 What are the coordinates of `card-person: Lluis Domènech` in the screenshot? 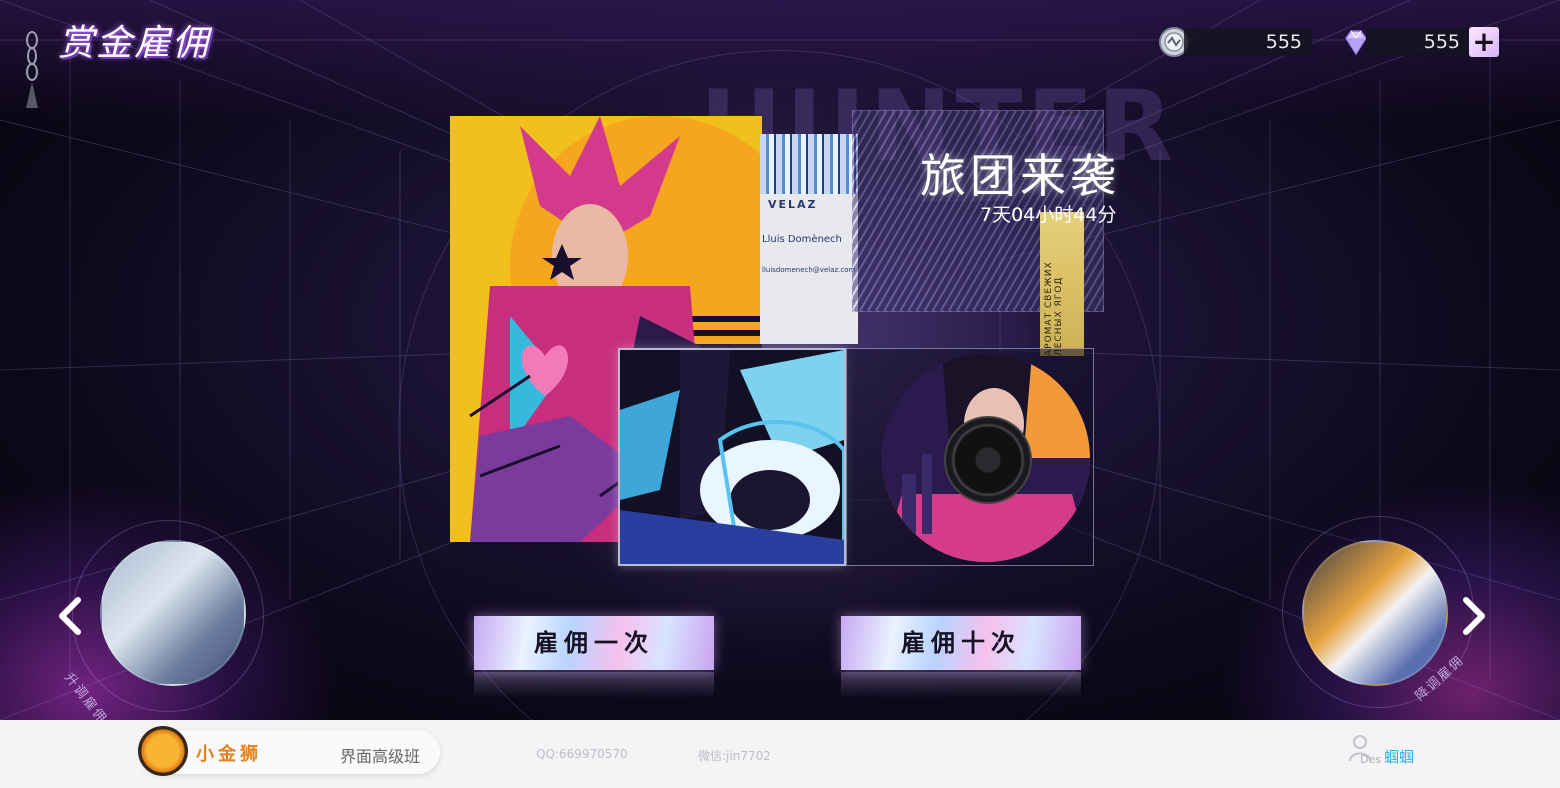 It's located at (802, 239).